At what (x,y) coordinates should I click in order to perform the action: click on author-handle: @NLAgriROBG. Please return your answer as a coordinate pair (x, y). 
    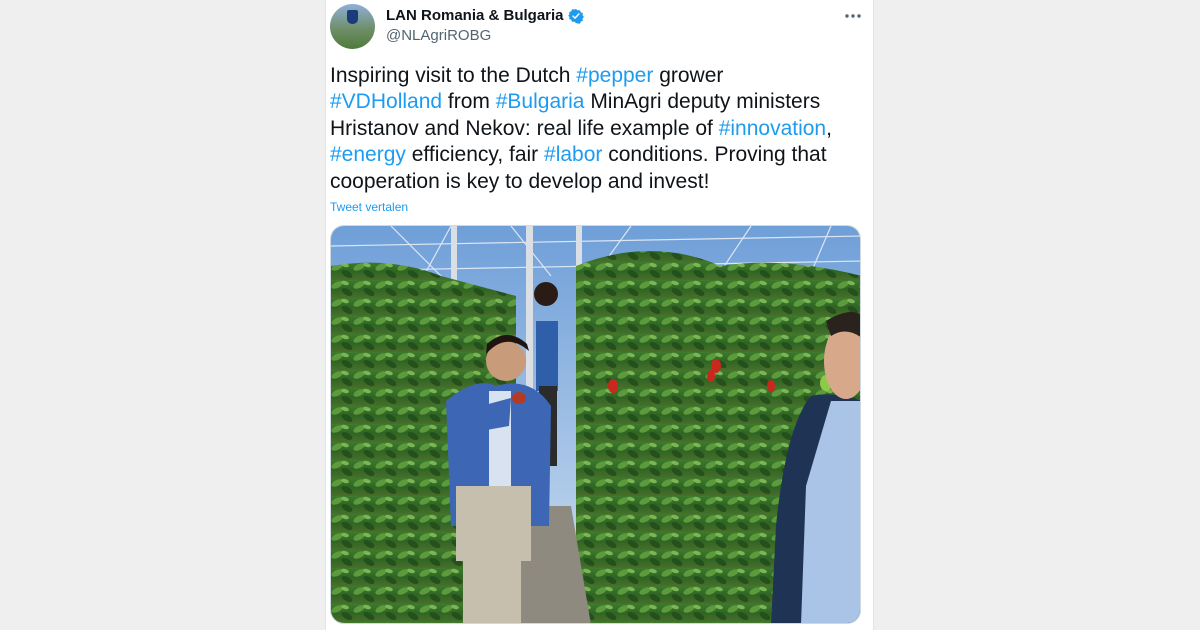
    Looking at the image, I should click on (438, 35).